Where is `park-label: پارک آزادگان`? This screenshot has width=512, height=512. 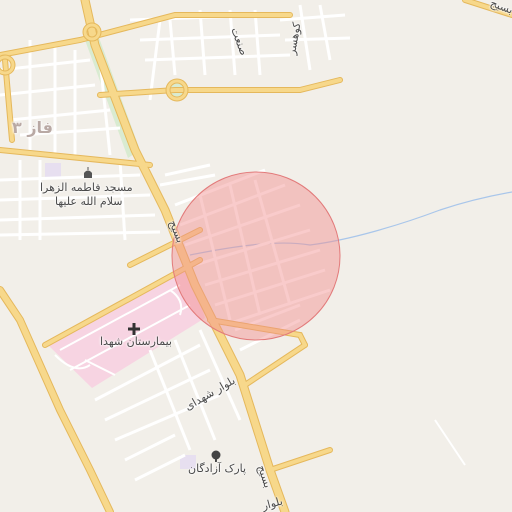
park-label: پارک آزادگان is located at coordinates (217, 468).